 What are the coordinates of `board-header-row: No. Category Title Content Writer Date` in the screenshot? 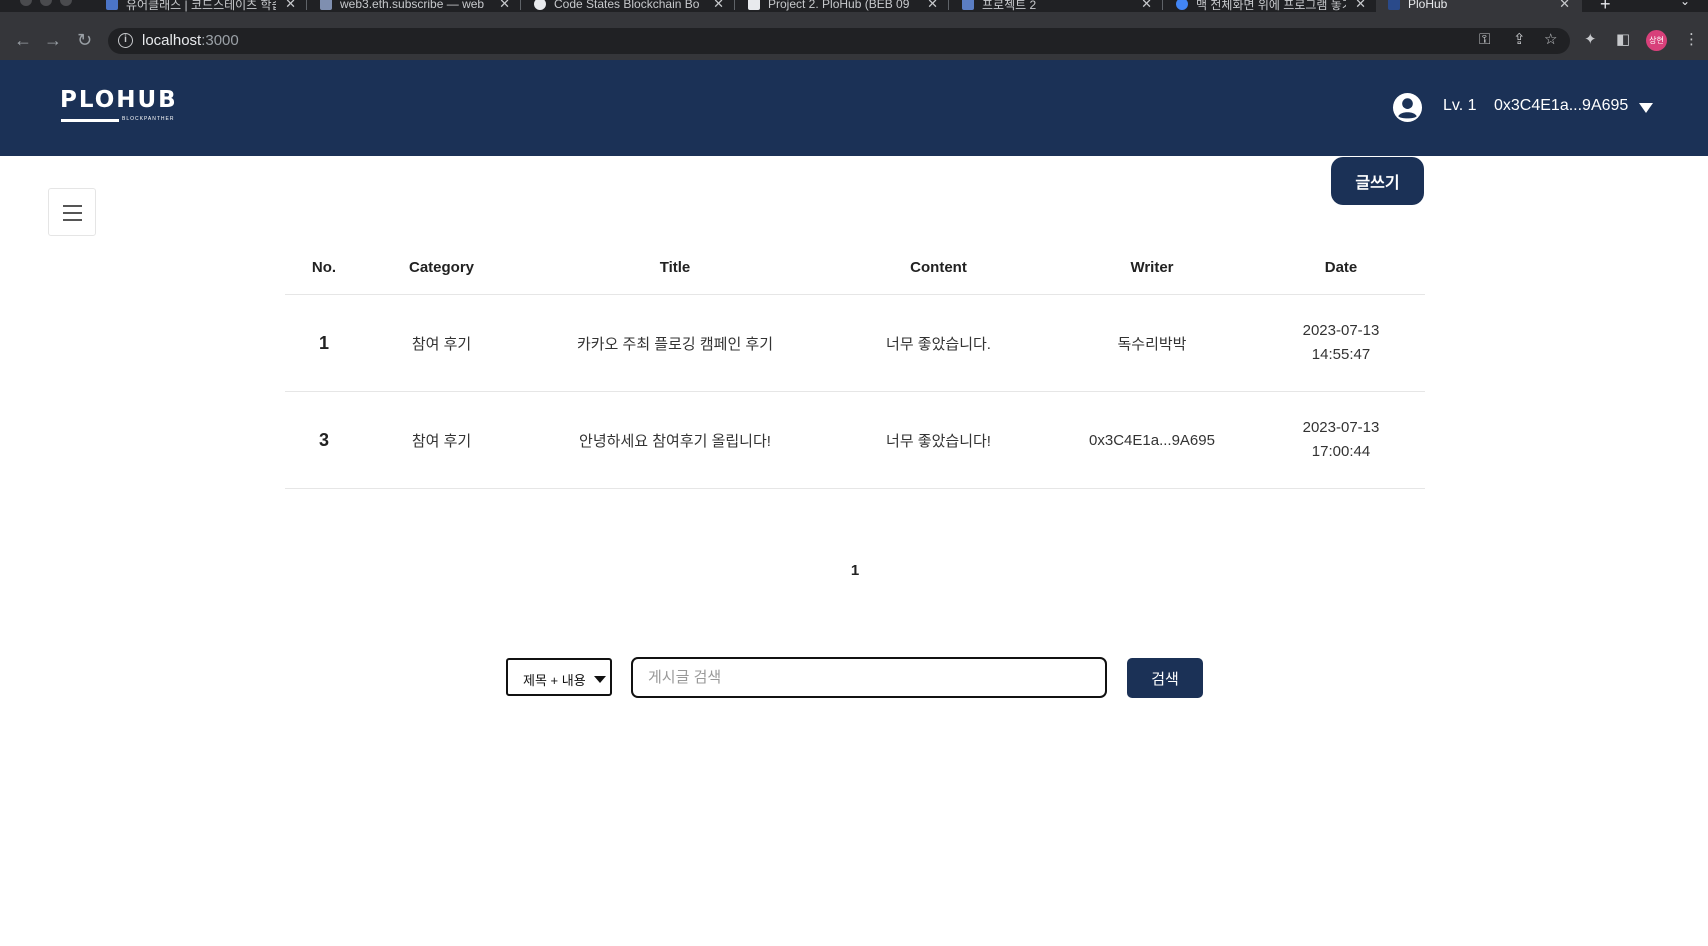 It's located at (855, 267).